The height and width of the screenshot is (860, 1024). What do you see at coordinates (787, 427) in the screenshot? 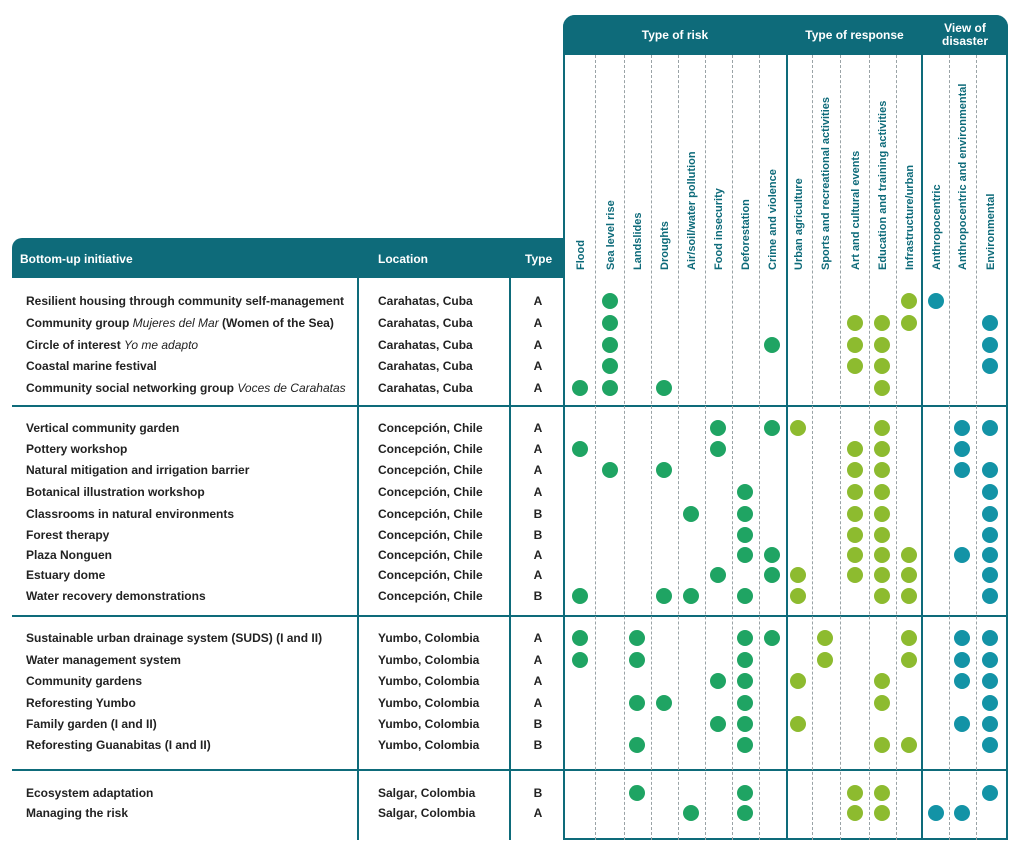
I see `divider-response` at bounding box center [787, 427].